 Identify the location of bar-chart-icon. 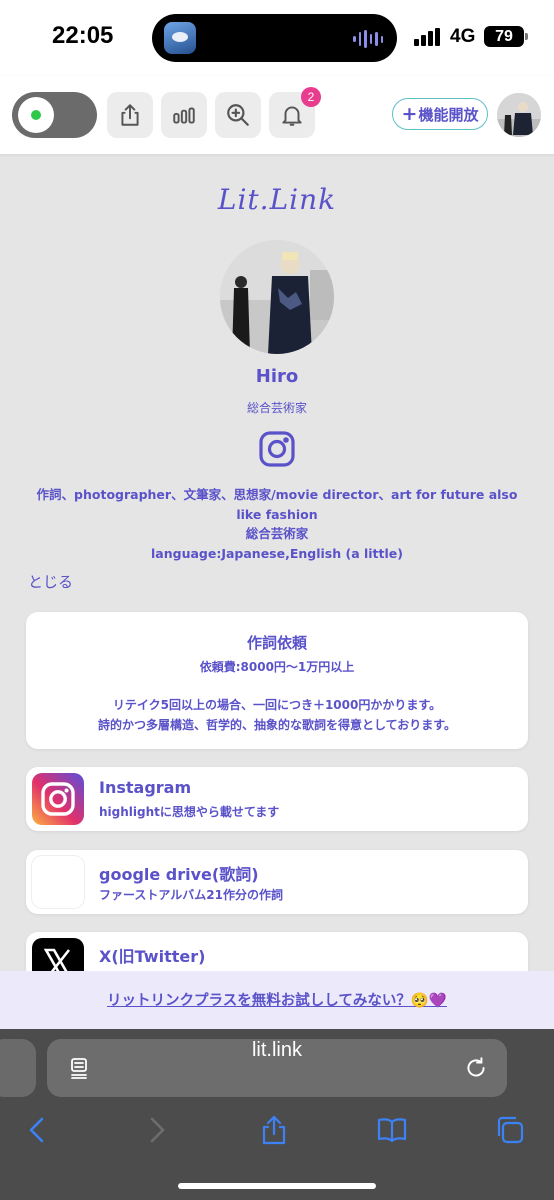
(184, 115).